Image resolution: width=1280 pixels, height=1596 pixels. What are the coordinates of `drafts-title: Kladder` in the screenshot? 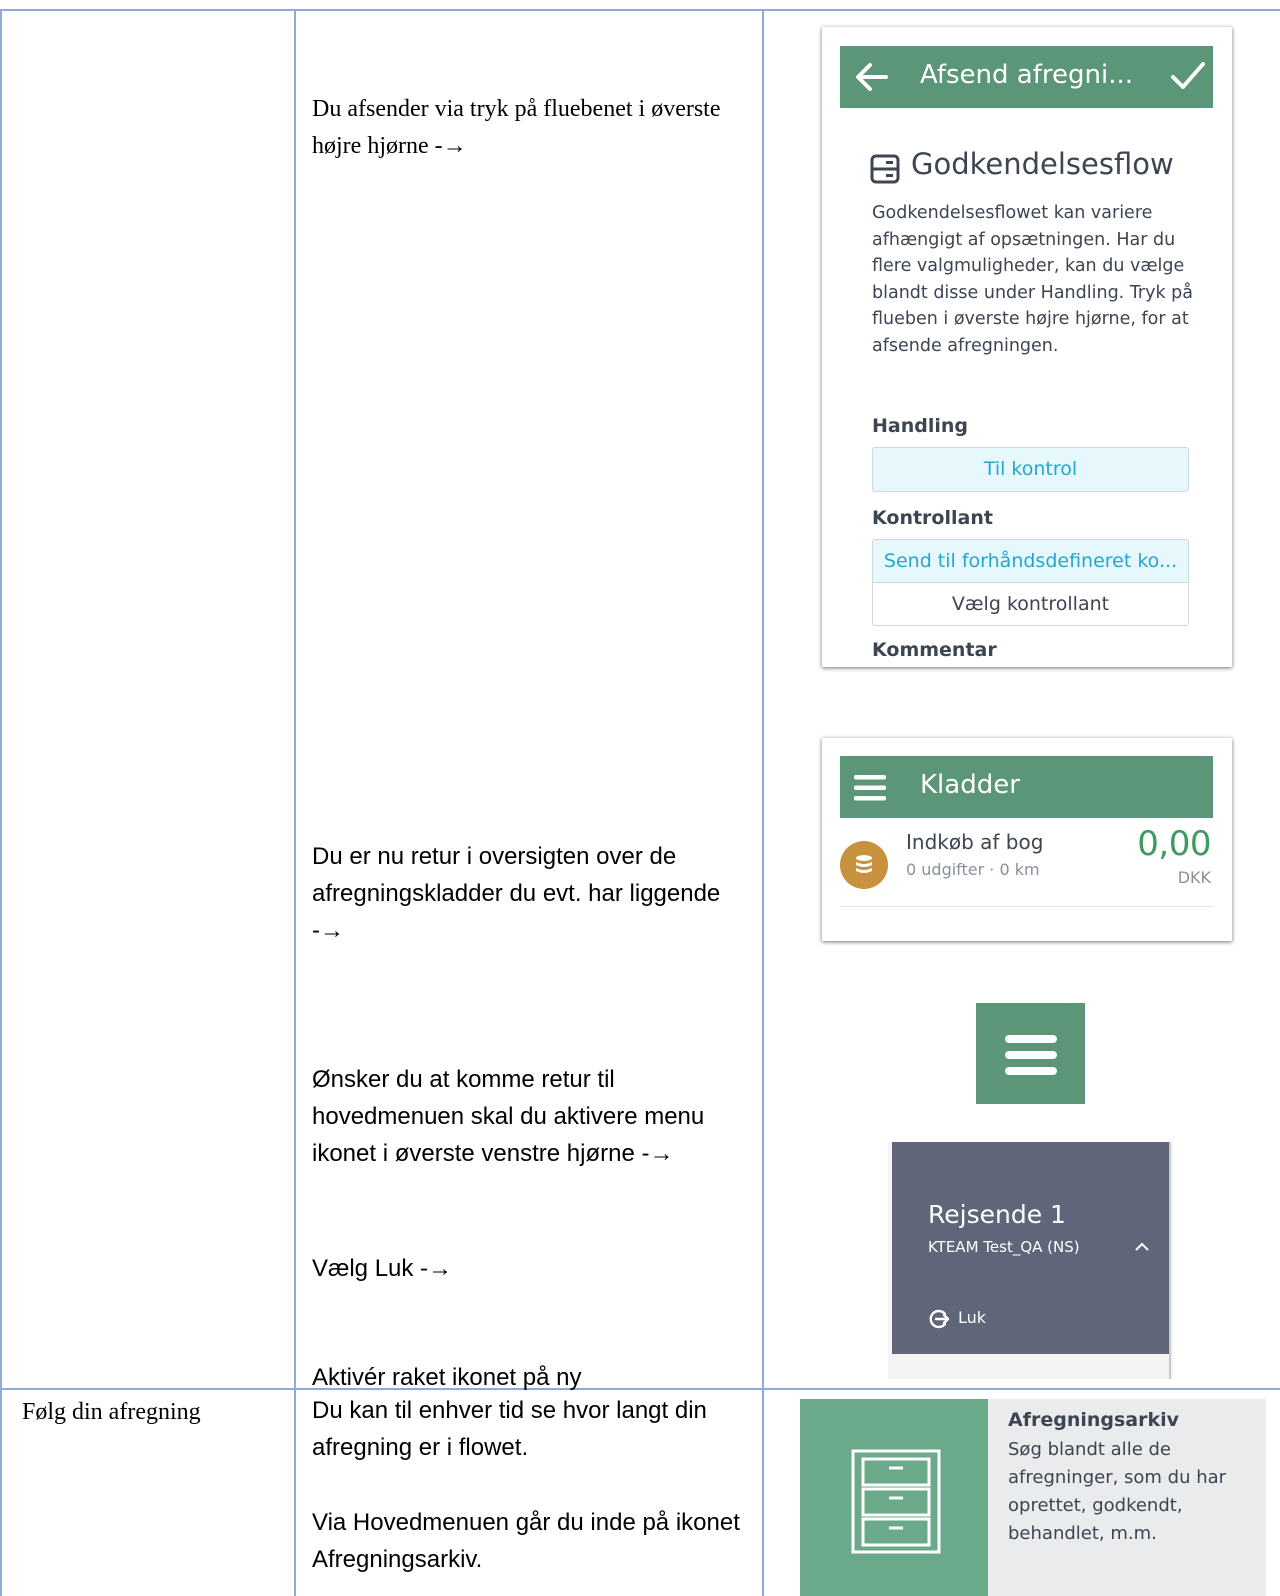 It's located at (970, 785).